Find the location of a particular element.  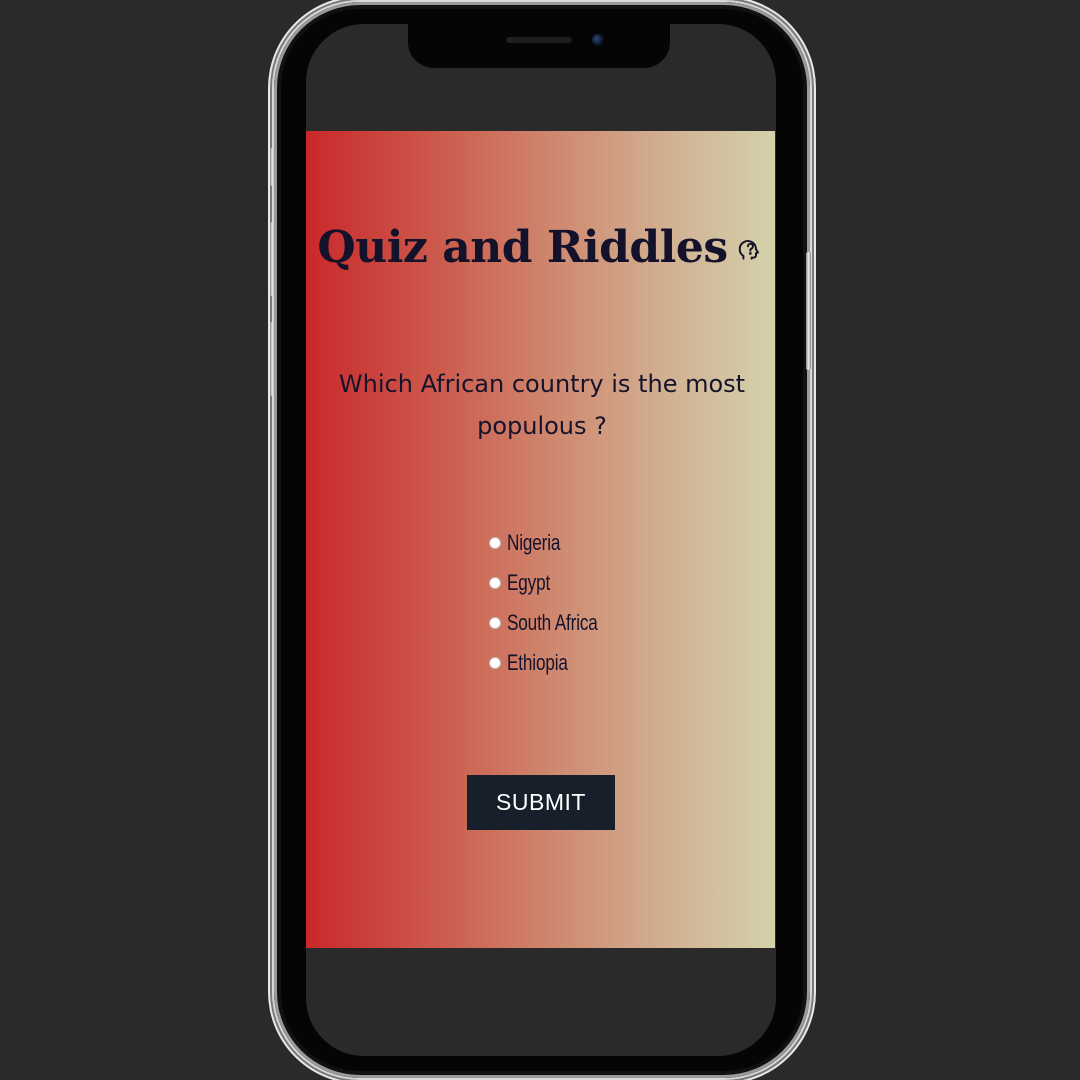

front-camera is located at coordinates (598, 40).